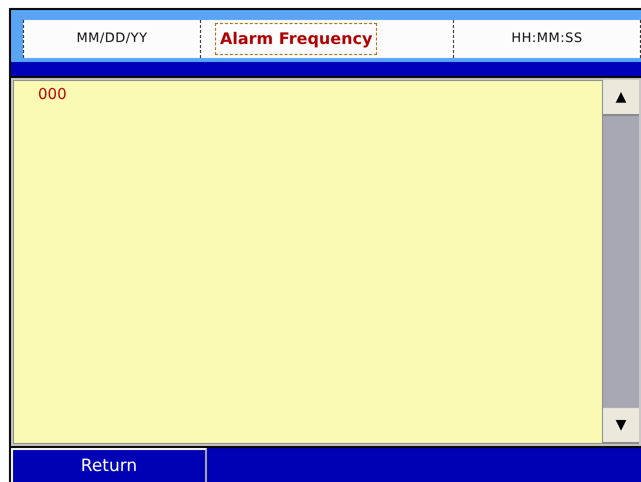 The width and height of the screenshot is (641, 482). I want to click on time-label: HH:MM:SS, so click(547, 39).